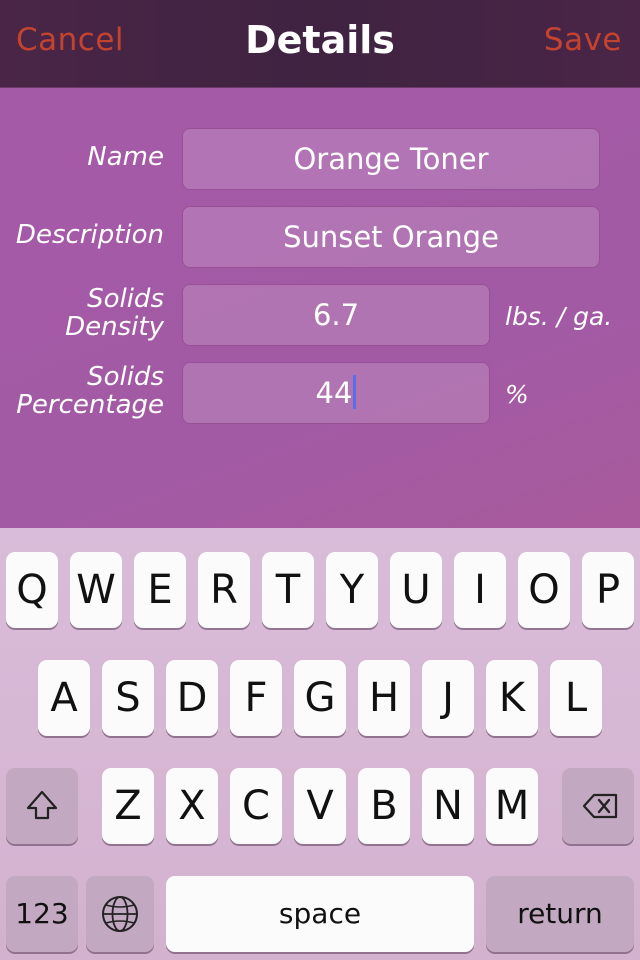  What do you see at coordinates (448, 806) in the screenshot?
I see `key-n: N` at bounding box center [448, 806].